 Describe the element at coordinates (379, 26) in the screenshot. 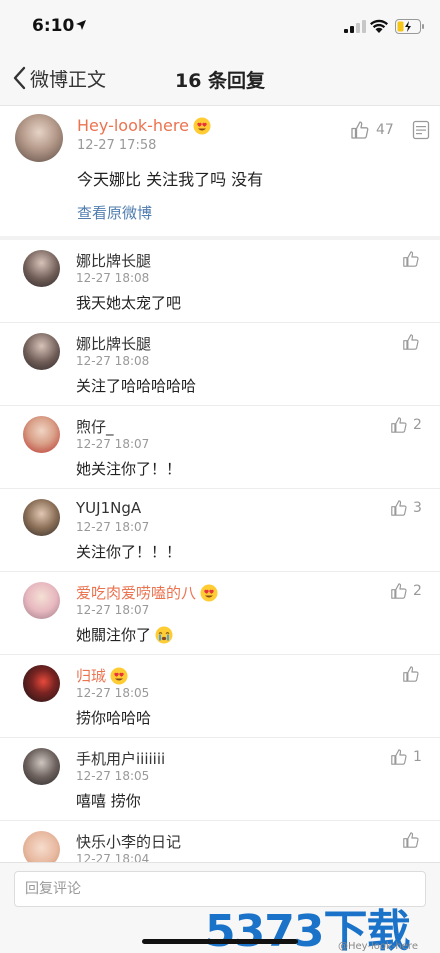

I see `wifi-icon` at that location.